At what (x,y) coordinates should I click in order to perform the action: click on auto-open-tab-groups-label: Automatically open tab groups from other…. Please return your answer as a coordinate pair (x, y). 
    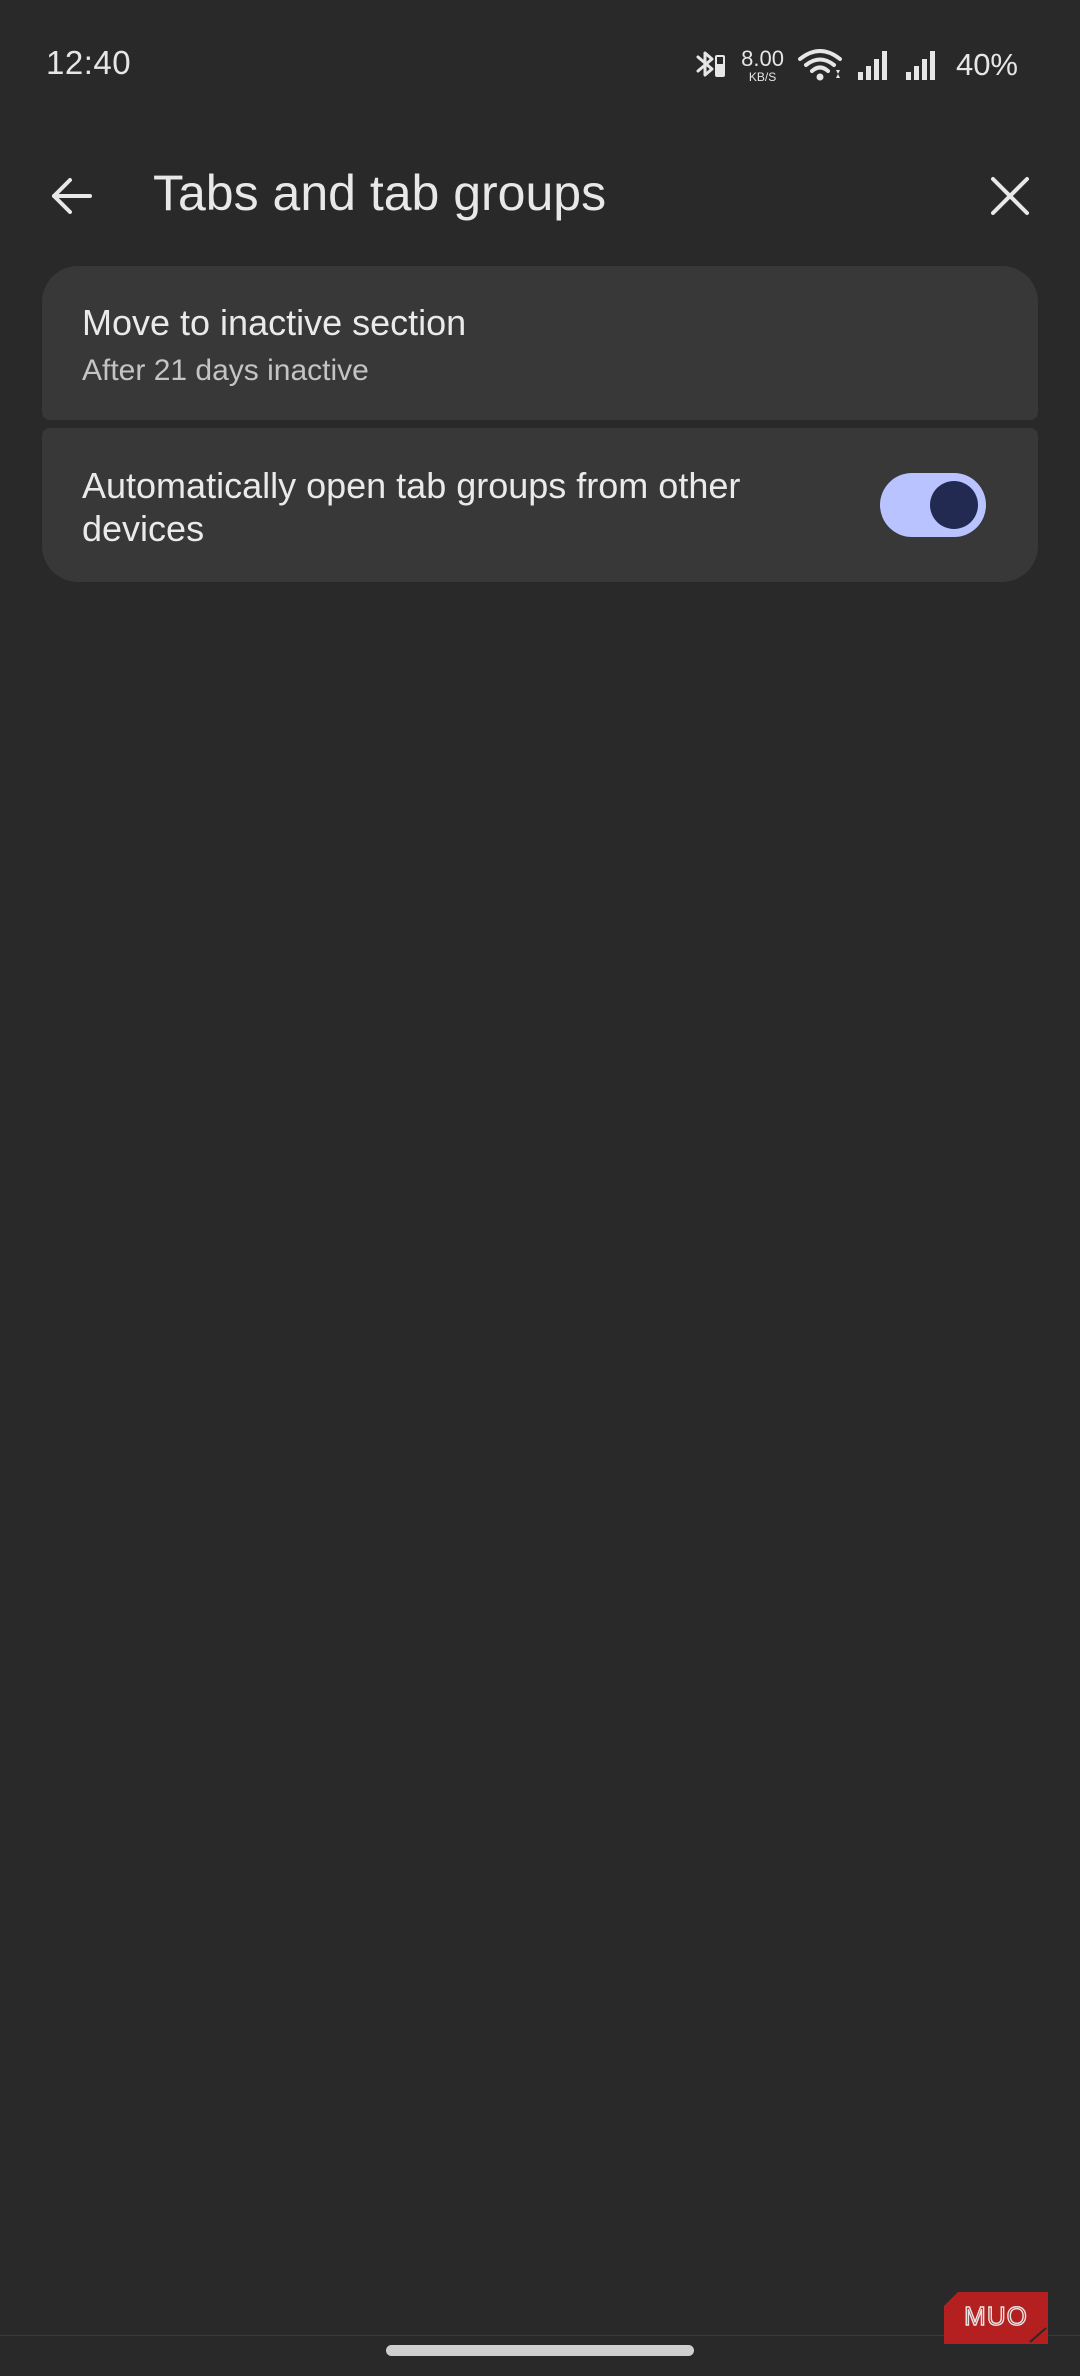
    Looking at the image, I should click on (411, 507).